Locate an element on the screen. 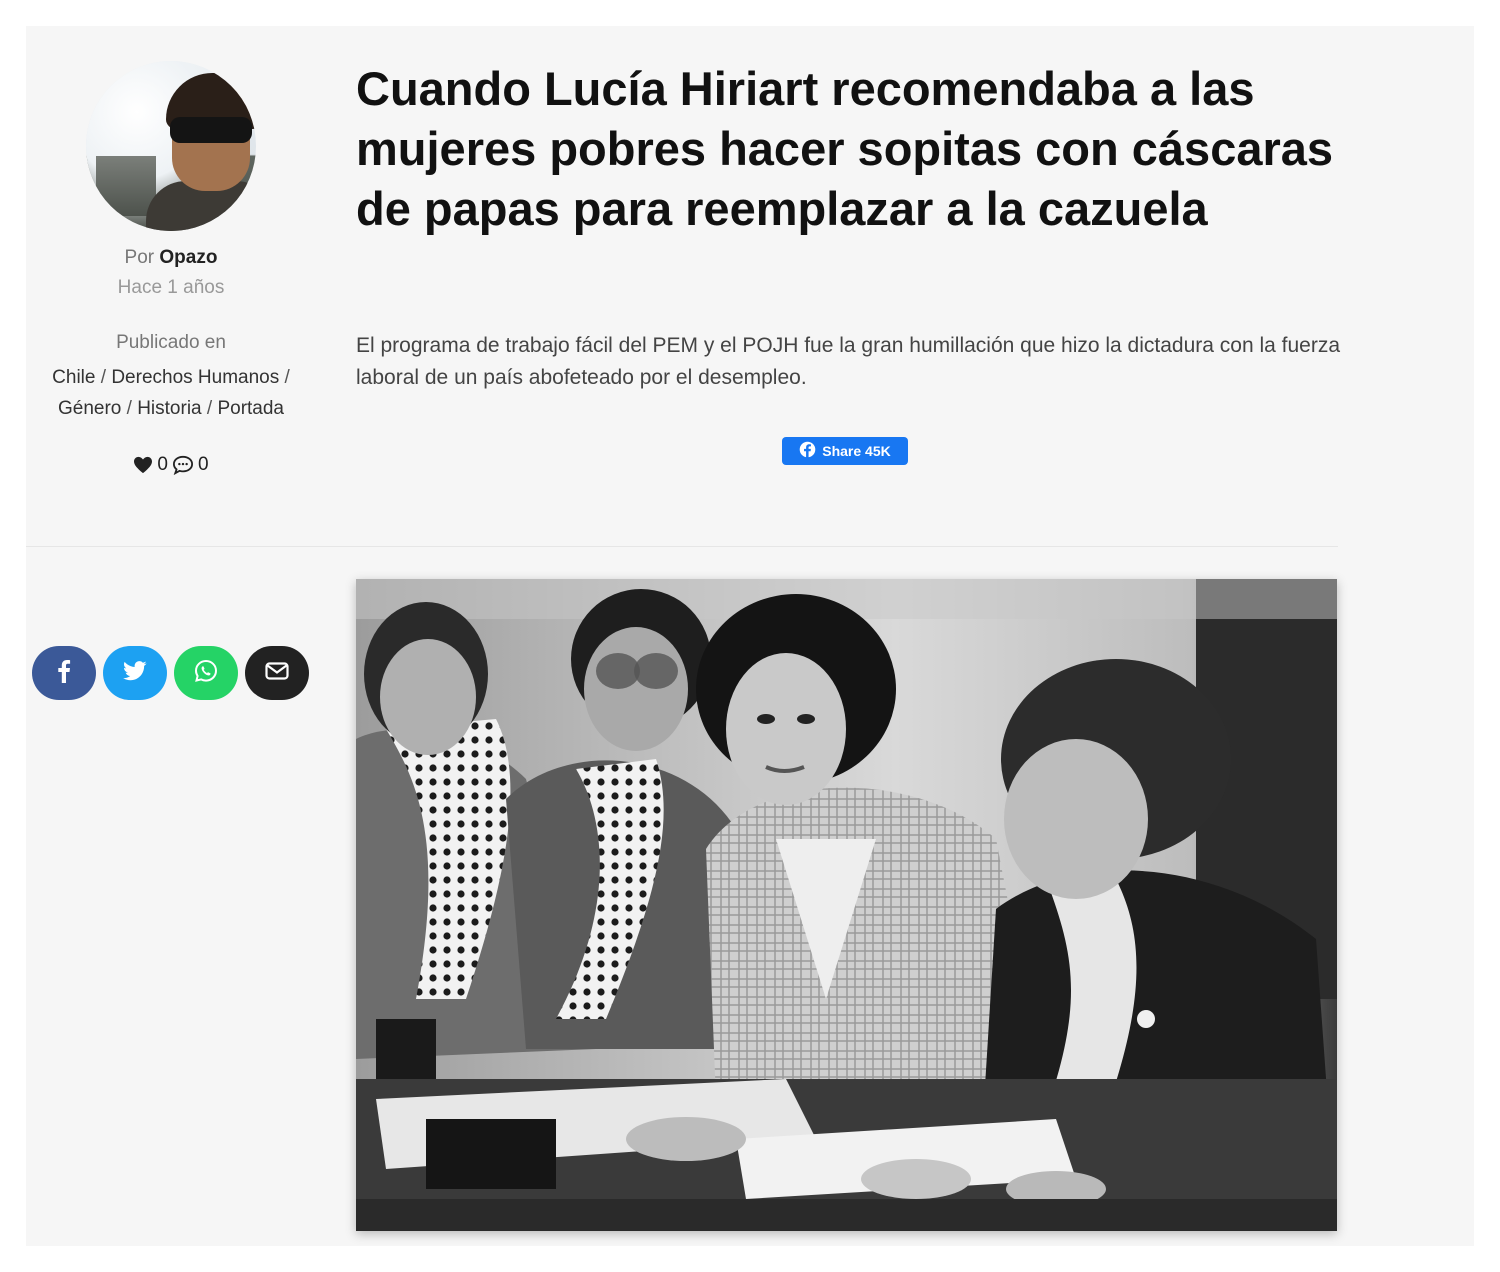  share-whatsapp-button is located at coordinates (206, 673).